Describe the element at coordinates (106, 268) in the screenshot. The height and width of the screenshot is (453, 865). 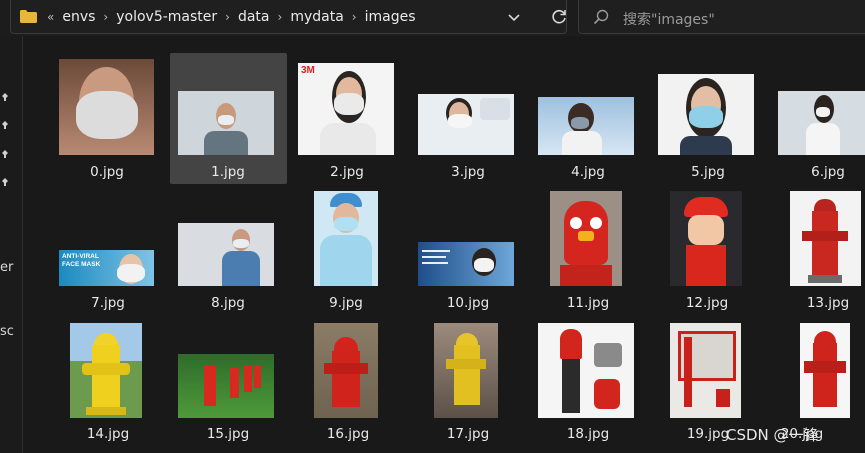
I see `thumbnail-7: ANTI-VIRAL FACE MASK` at that location.